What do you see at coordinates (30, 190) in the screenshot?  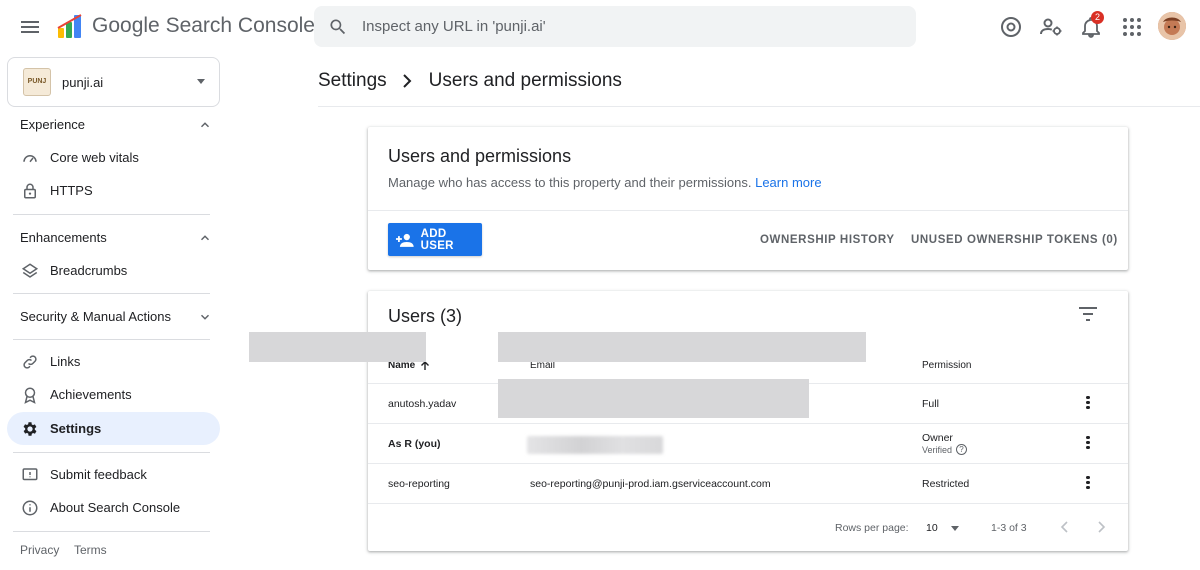 I see `lock-icon` at bounding box center [30, 190].